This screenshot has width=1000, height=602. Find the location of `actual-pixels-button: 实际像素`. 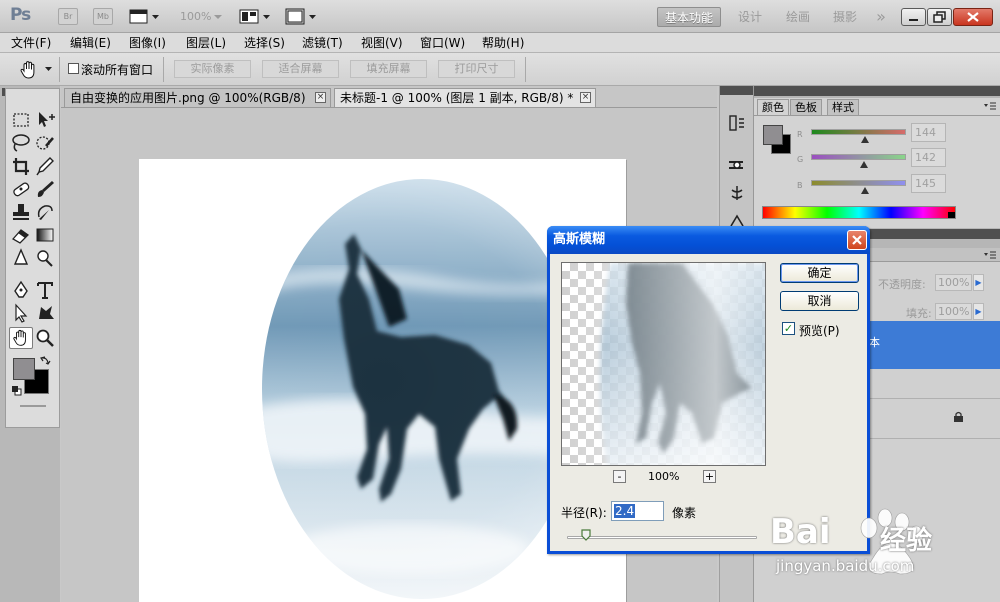

actual-pixels-button: 实际像素 is located at coordinates (212, 69).